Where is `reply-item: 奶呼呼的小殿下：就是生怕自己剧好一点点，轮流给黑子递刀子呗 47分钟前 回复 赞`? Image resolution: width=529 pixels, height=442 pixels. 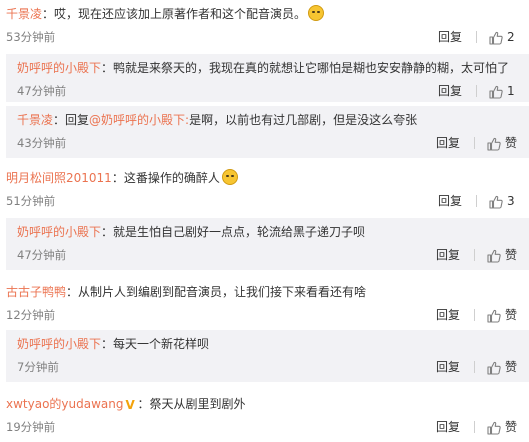
reply-item: 奶呼呼的小殿下：就是生怕自己剧好一点点，轮流给黑子递刀子呗 47分钟前 回复 赞 is located at coordinates (264, 245).